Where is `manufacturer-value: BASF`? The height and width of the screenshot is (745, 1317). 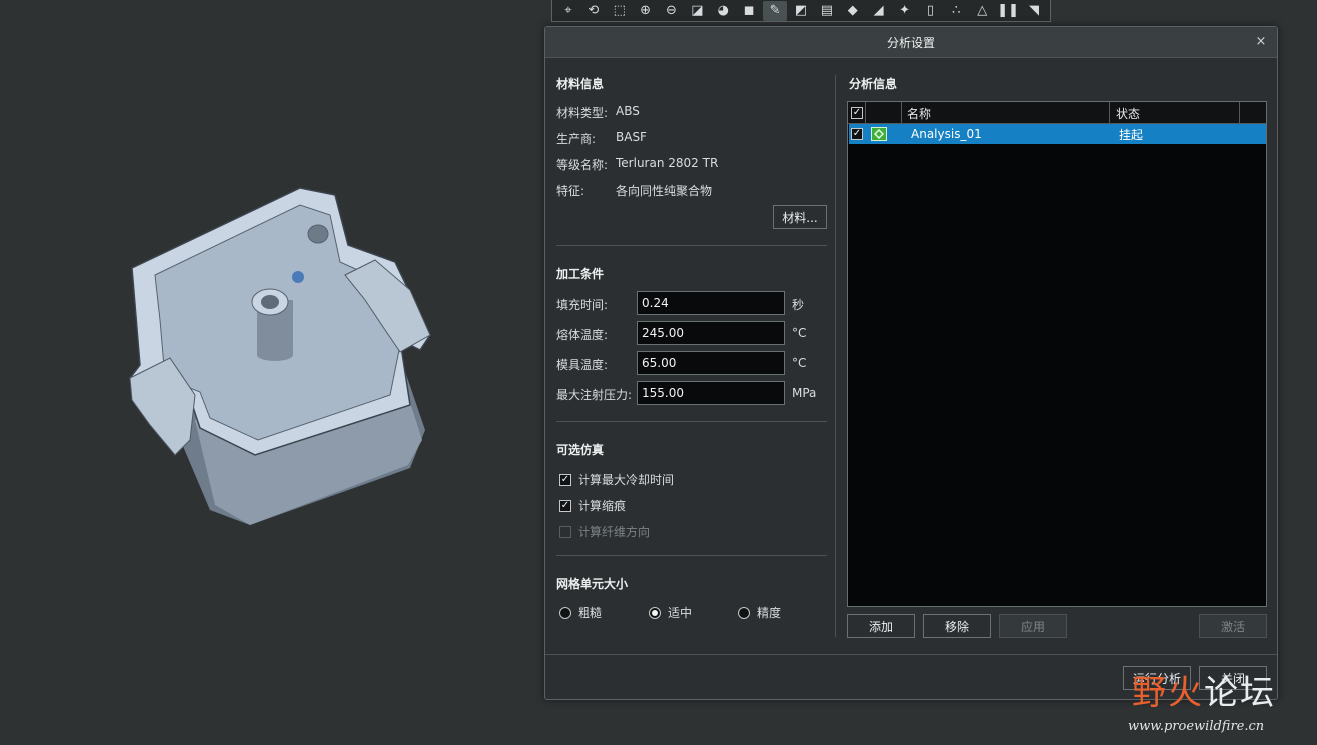 manufacturer-value: BASF is located at coordinates (631, 137).